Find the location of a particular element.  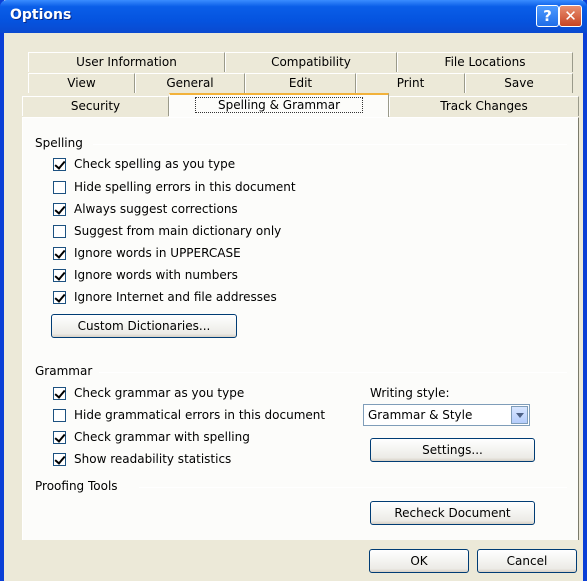

tab-security: Security is located at coordinates (95, 106).